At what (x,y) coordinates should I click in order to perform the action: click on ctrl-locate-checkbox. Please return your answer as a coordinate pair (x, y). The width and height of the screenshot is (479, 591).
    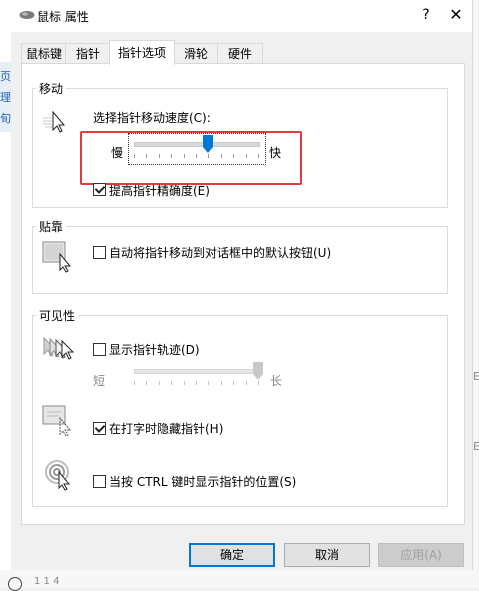
    Looking at the image, I should click on (99, 481).